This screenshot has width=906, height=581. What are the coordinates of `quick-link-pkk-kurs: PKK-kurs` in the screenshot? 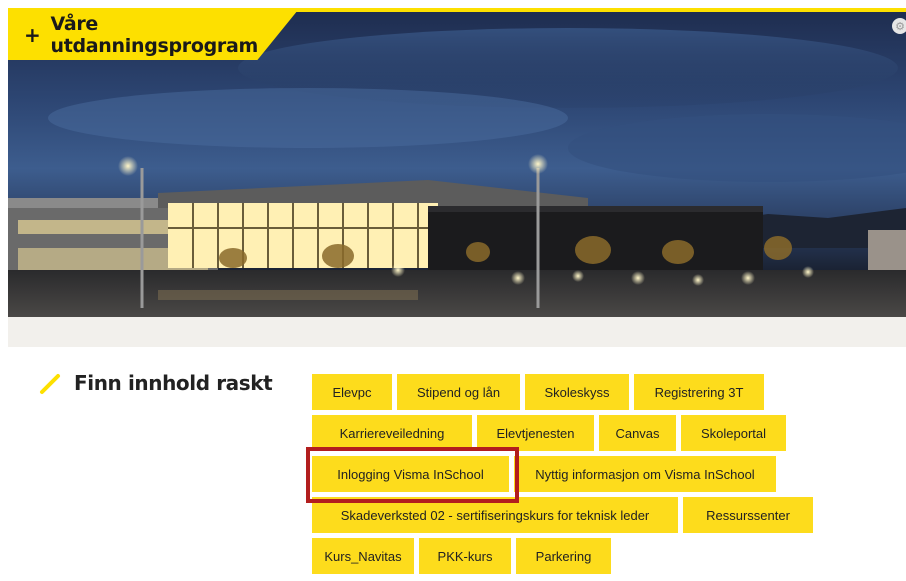 It's located at (465, 556).